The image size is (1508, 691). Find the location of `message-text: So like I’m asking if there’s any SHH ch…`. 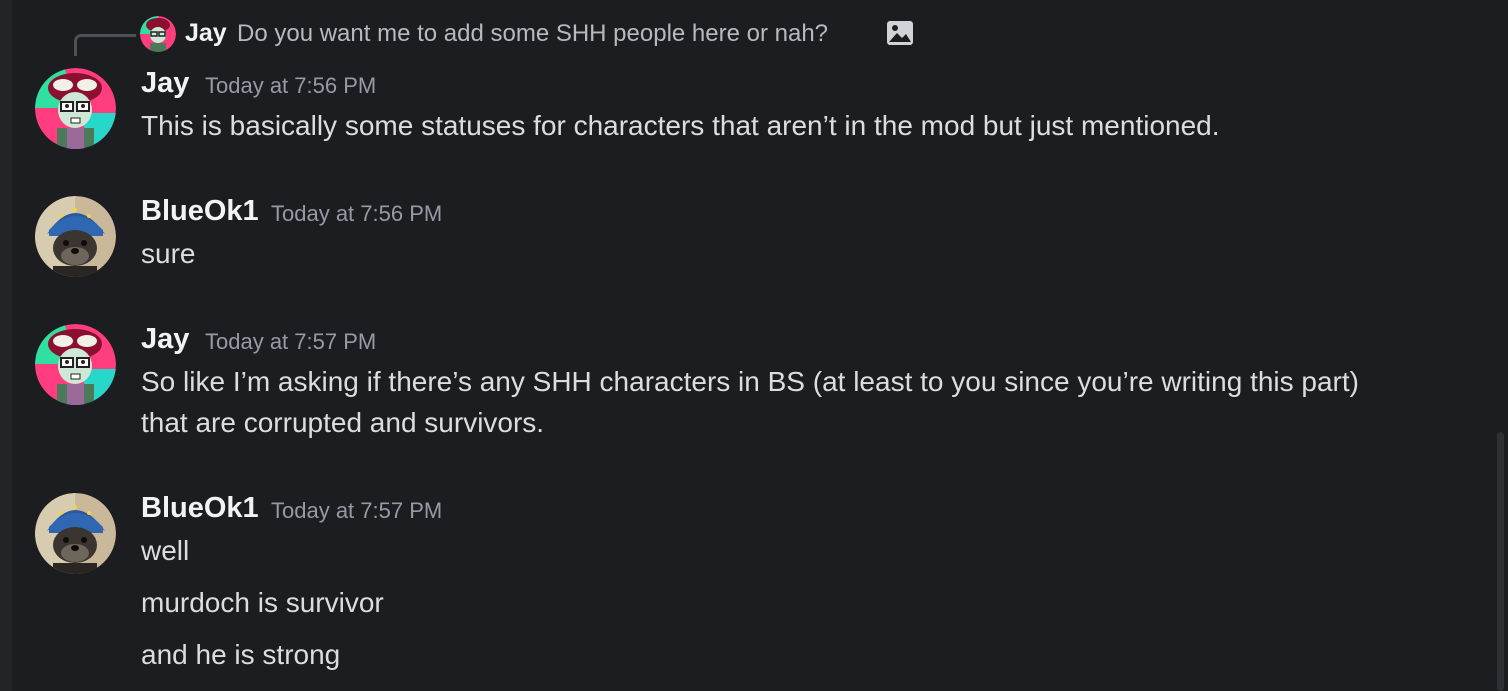

message-text: So like I’m asking if there’s any SHH ch… is located at coordinates (750, 381).